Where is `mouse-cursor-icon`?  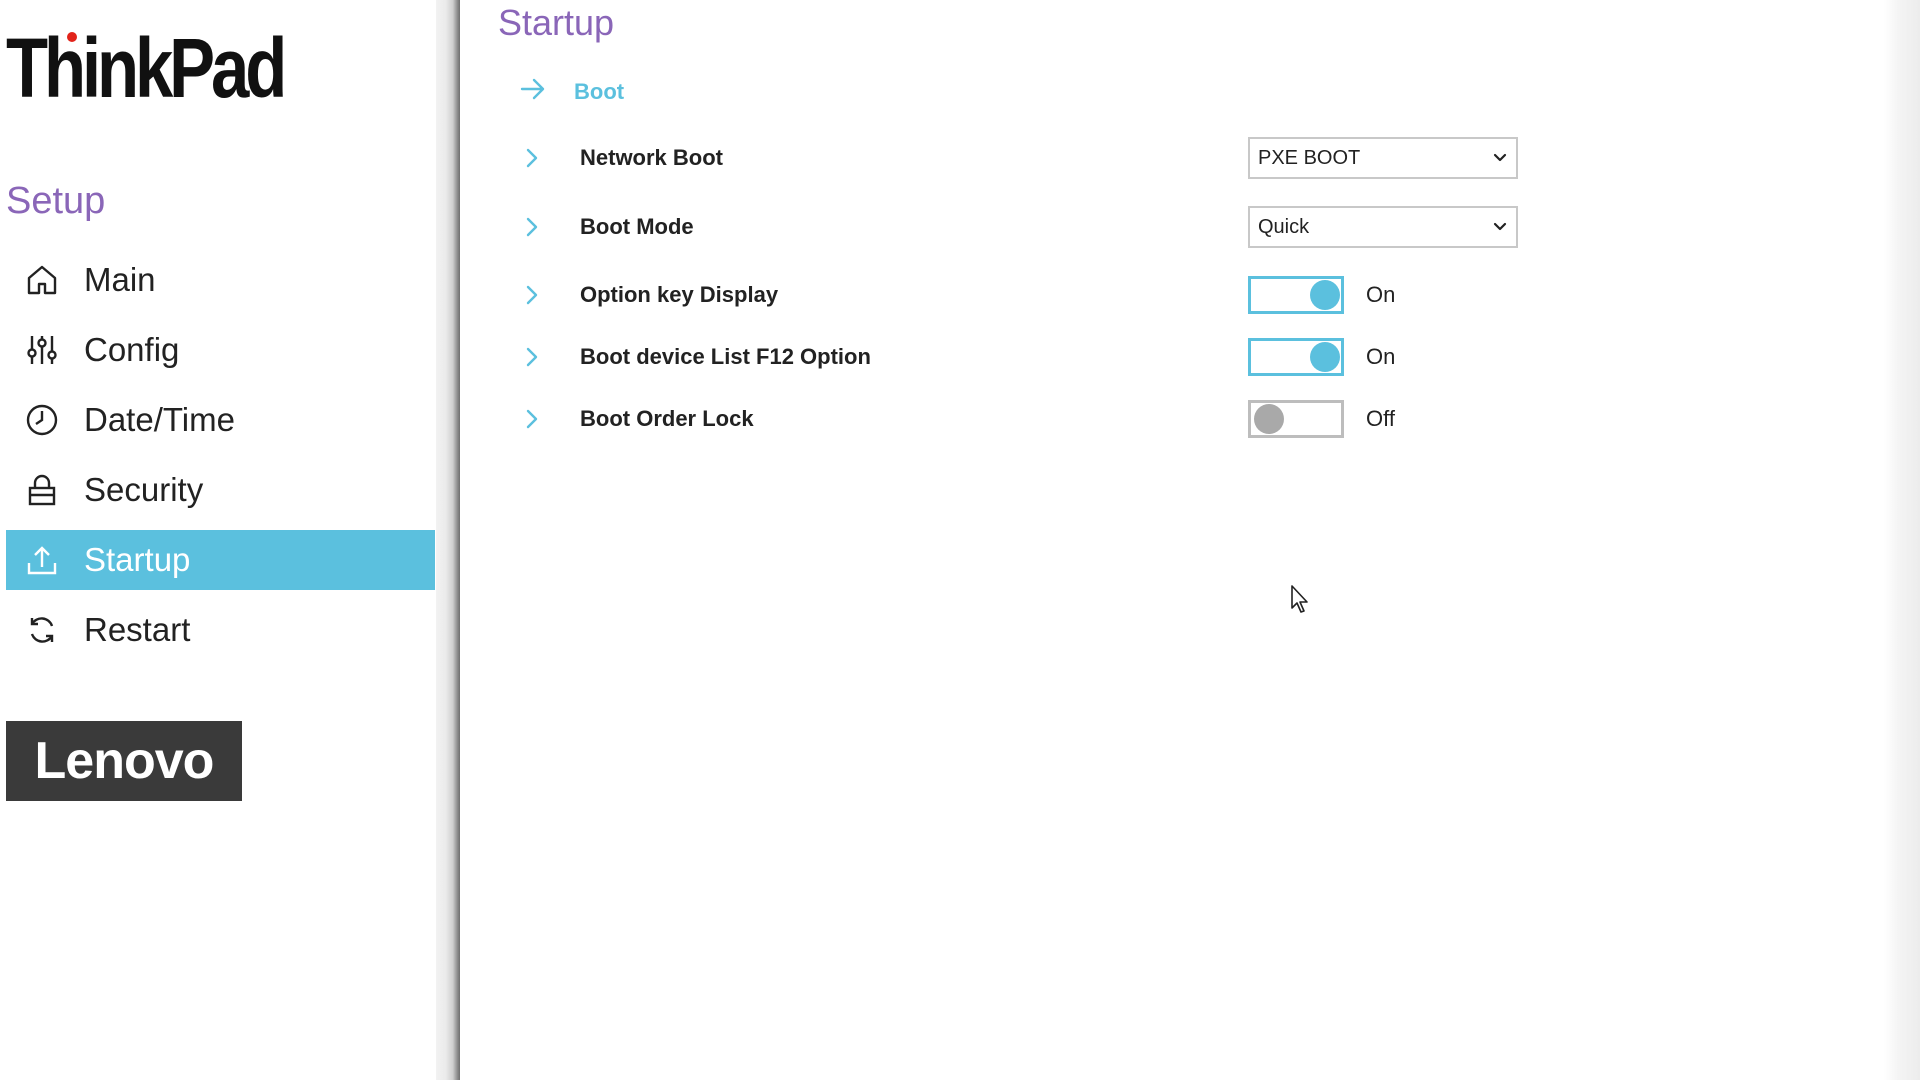 mouse-cursor-icon is located at coordinates (1300, 601).